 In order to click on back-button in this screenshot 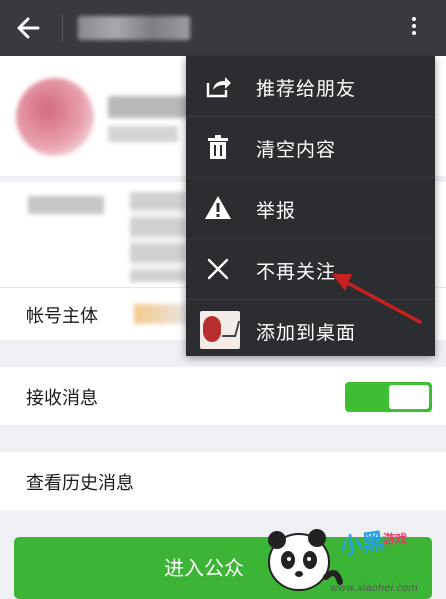, I will do `click(30, 28)`.